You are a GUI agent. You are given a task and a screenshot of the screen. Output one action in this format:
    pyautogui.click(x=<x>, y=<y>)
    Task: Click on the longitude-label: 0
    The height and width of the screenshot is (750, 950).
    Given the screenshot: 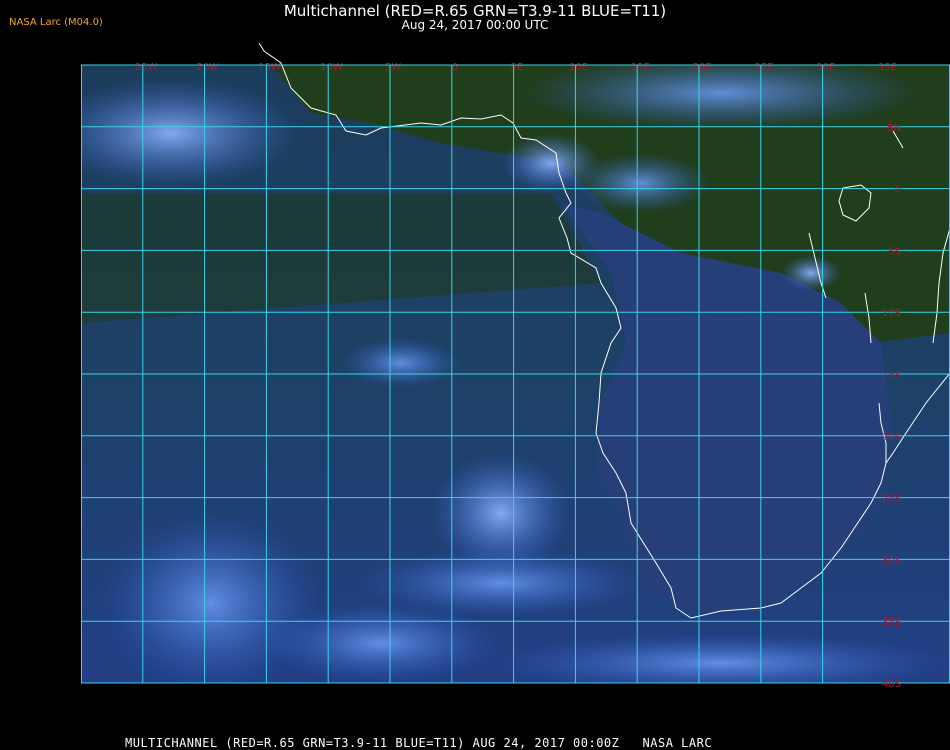 What is the action you would take?
    pyautogui.click(x=455, y=67)
    